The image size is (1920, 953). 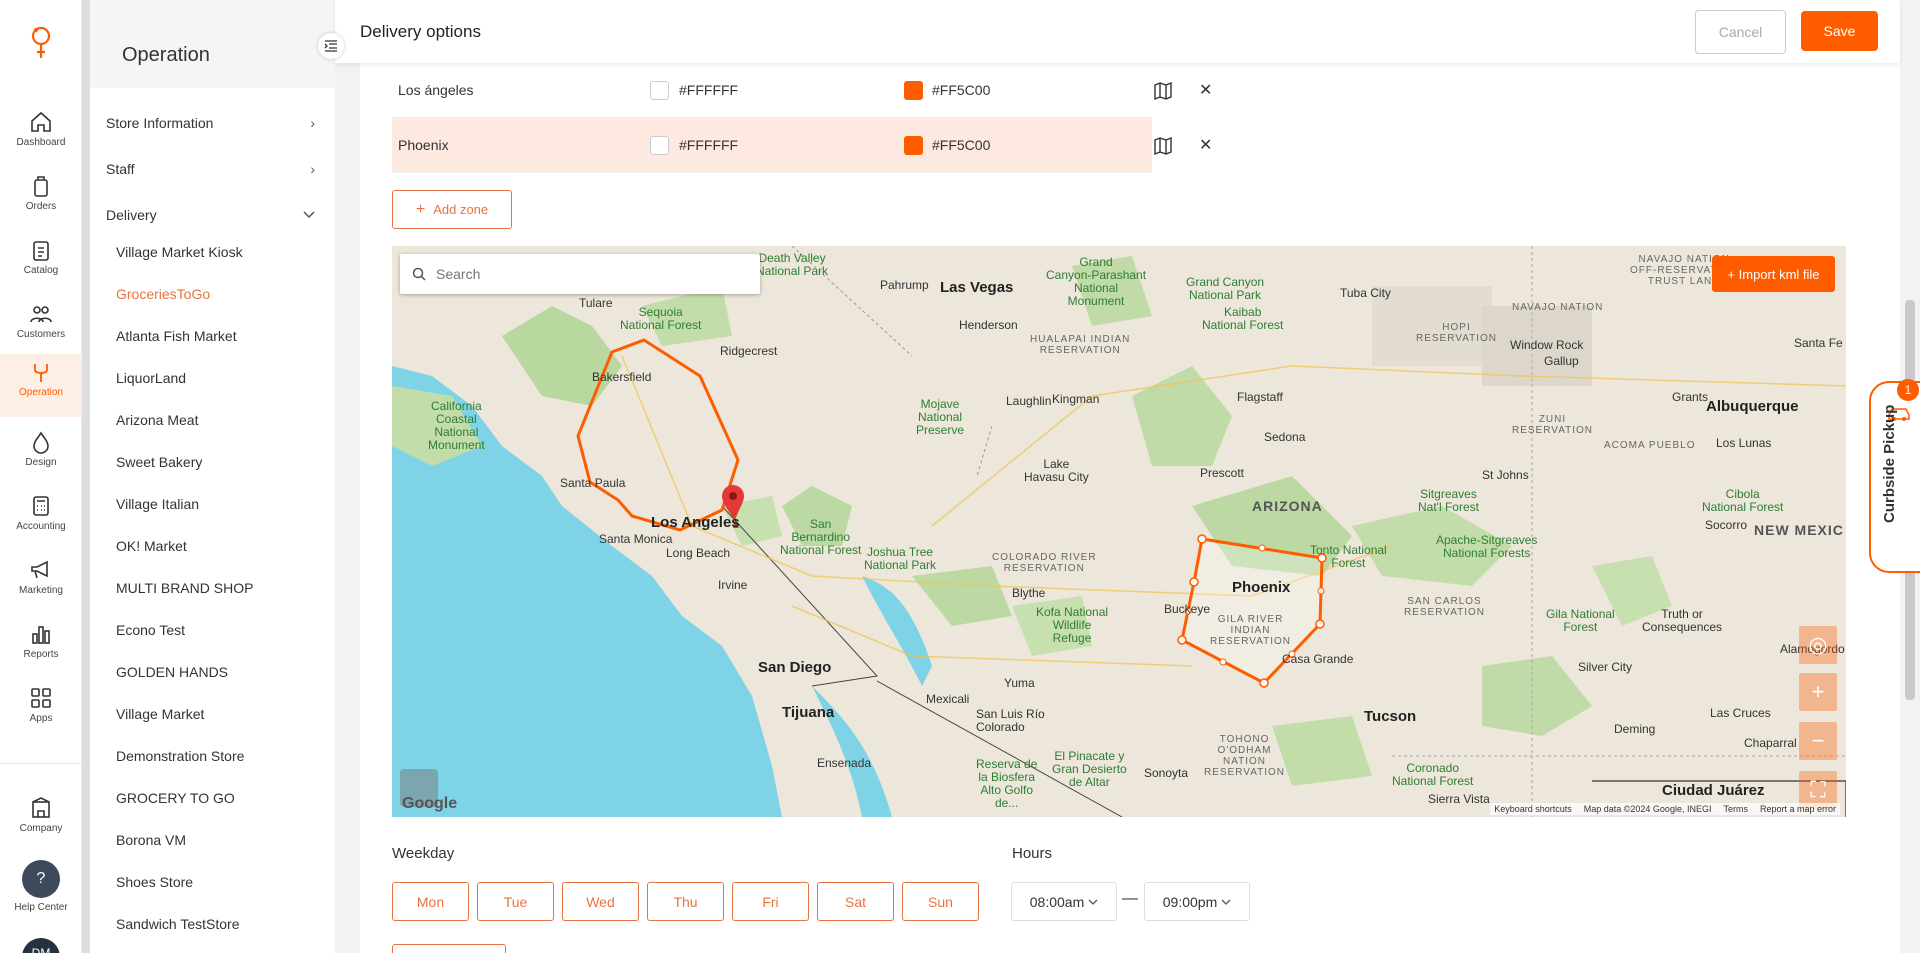 I want to click on avatar: DM, so click(x=41, y=945).